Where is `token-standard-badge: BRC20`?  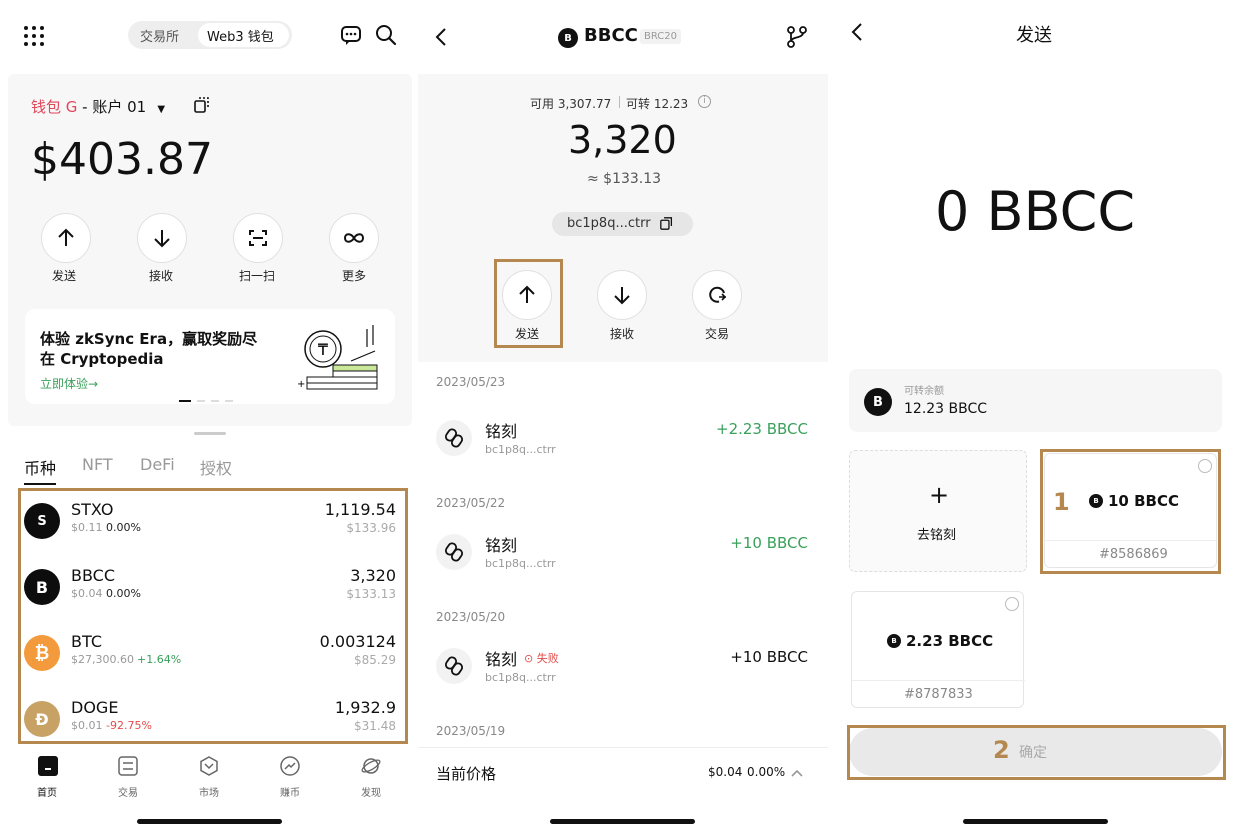 token-standard-badge: BRC20 is located at coordinates (661, 36).